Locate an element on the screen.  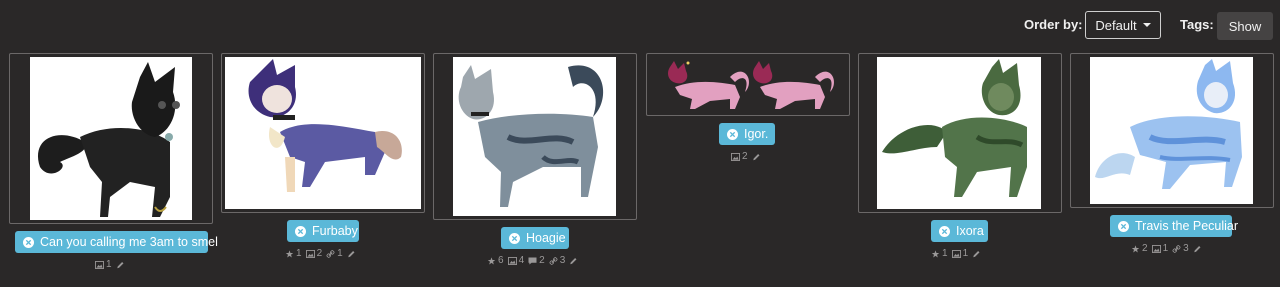
character-stats: 1 1 is located at coordinates (956, 253).